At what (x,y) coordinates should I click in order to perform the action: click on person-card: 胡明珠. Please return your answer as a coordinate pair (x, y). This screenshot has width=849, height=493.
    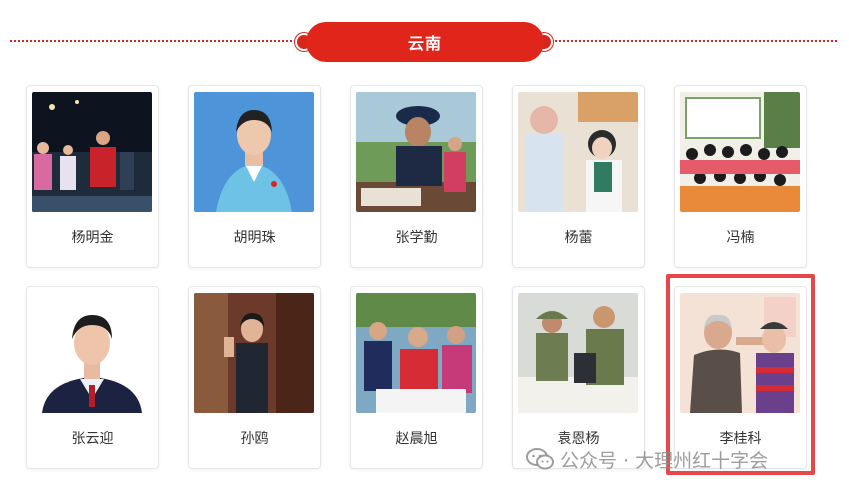
    Looking at the image, I should click on (254, 176).